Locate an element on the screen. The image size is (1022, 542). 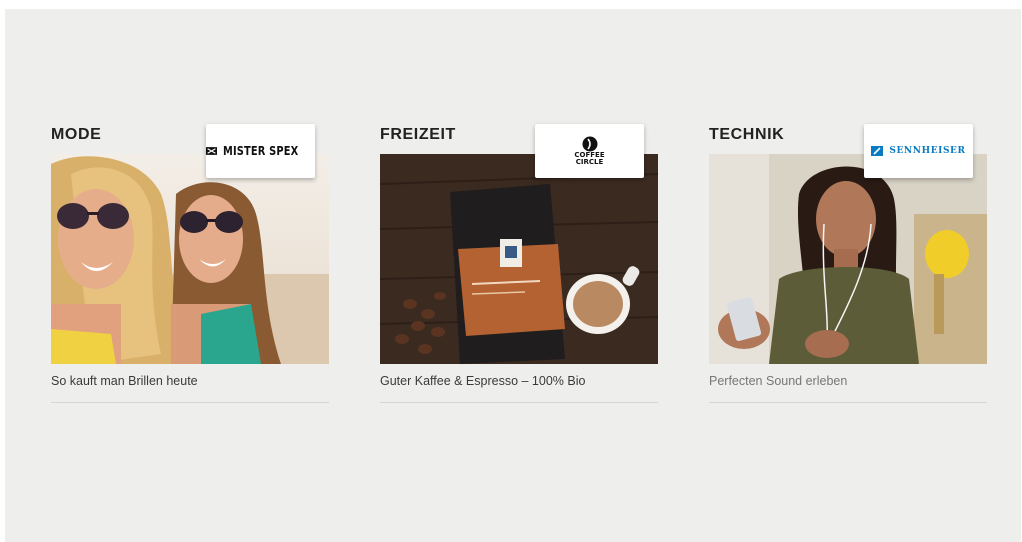
brand-name: MISTER SPEX is located at coordinates (261, 151).